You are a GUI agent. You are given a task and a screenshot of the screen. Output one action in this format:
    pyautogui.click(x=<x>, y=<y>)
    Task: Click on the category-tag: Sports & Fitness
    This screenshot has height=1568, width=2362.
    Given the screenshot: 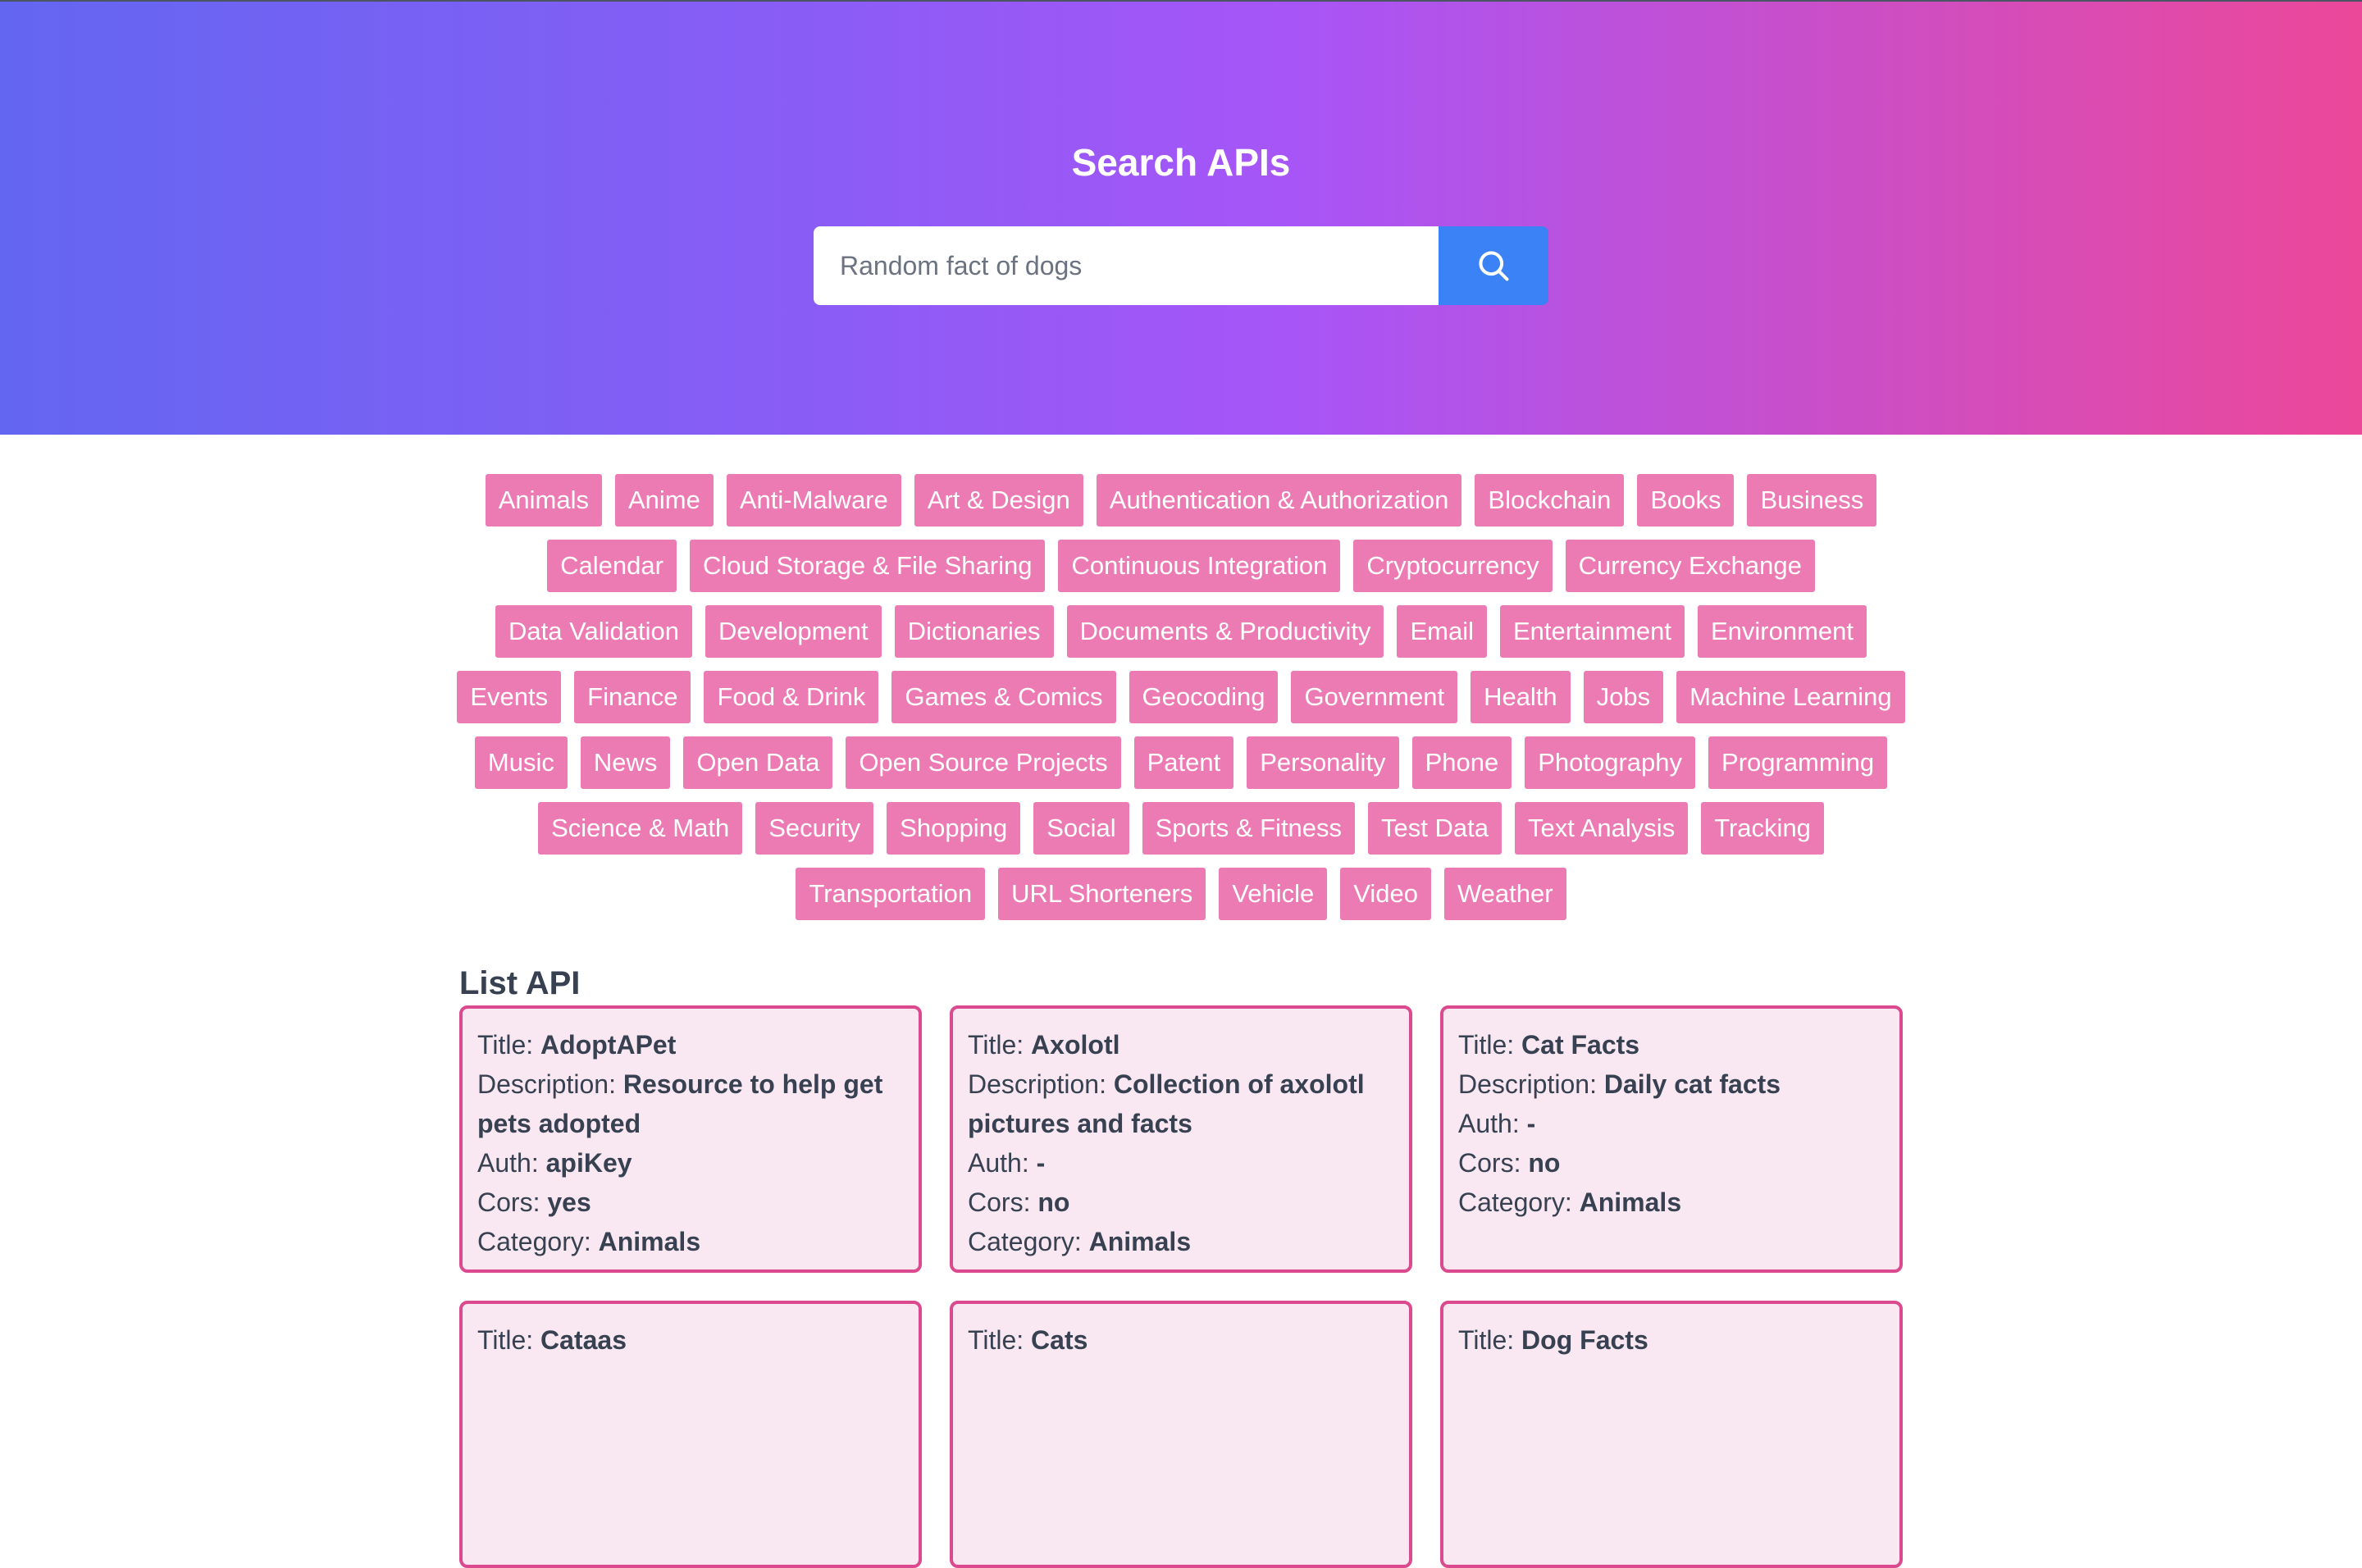 What is the action you would take?
    pyautogui.click(x=1249, y=828)
    